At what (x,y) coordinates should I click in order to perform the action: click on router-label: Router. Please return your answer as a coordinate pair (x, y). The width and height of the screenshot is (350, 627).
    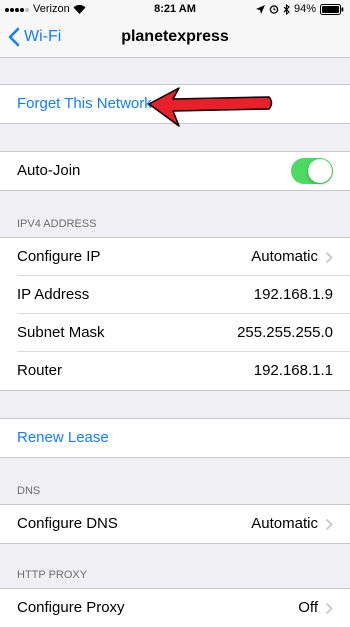
    Looking at the image, I should click on (40, 370).